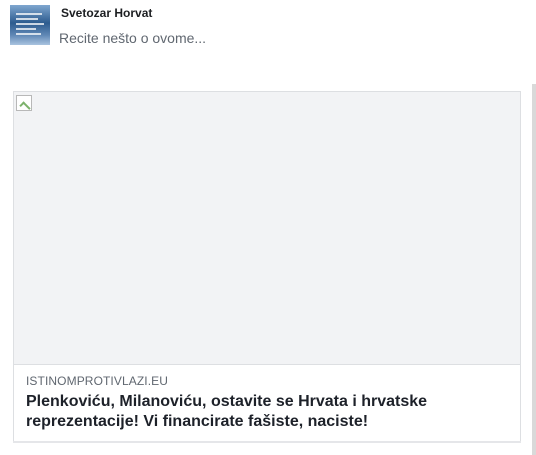  I want to click on broken-image-icon, so click(24, 103).